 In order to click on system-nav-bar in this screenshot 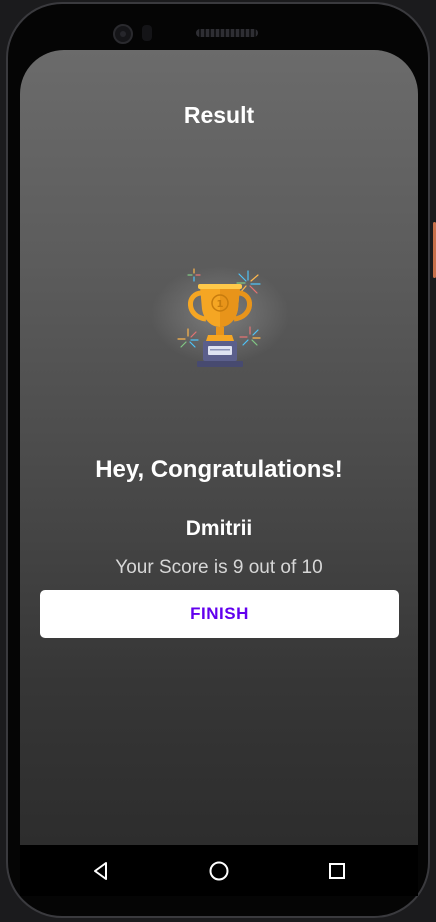, I will do `click(219, 870)`.